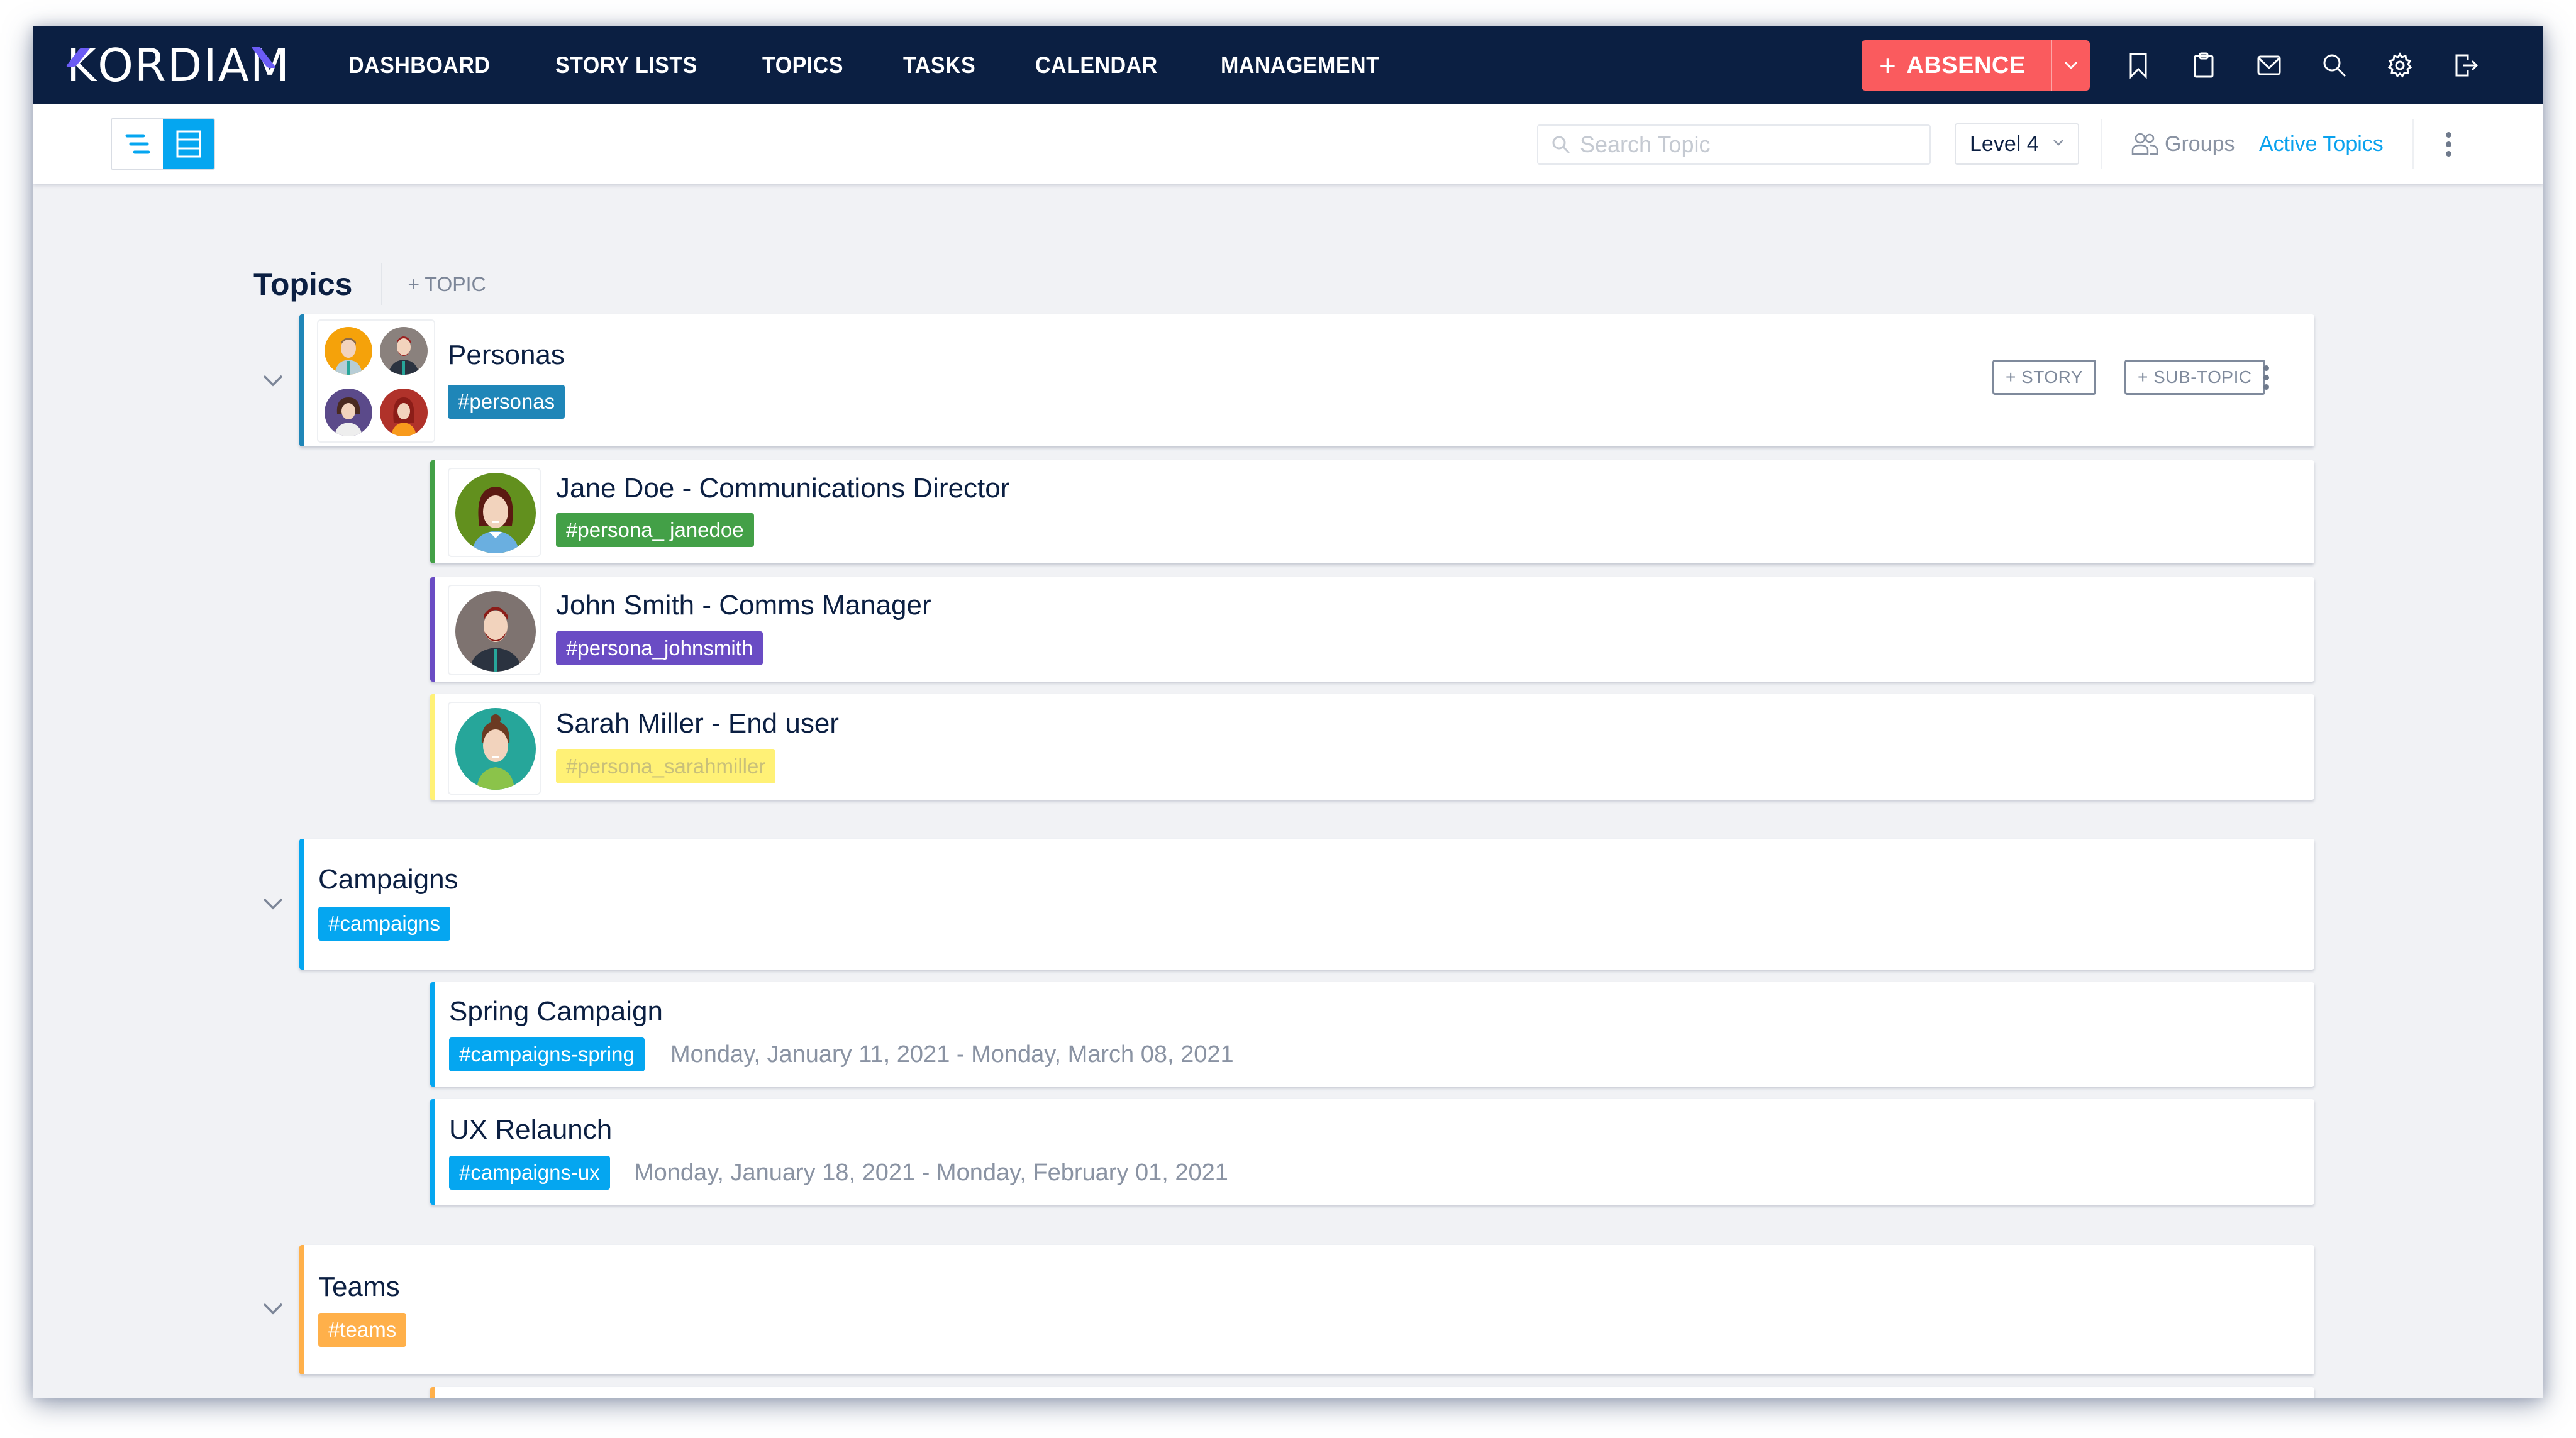 The height and width of the screenshot is (1438, 2576). What do you see at coordinates (802, 66) in the screenshot?
I see `nav-topics: TOPICS` at bounding box center [802, 66].